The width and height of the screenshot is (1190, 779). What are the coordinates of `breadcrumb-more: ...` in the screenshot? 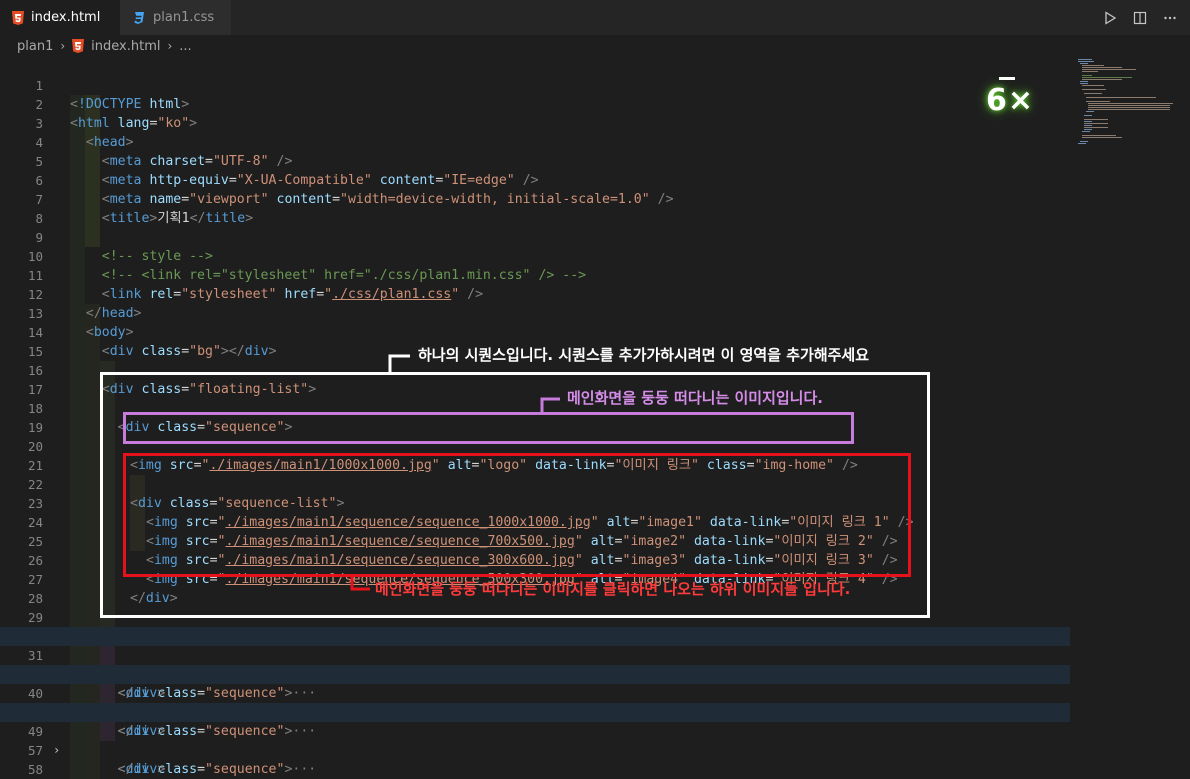 It's located at (185, 46).